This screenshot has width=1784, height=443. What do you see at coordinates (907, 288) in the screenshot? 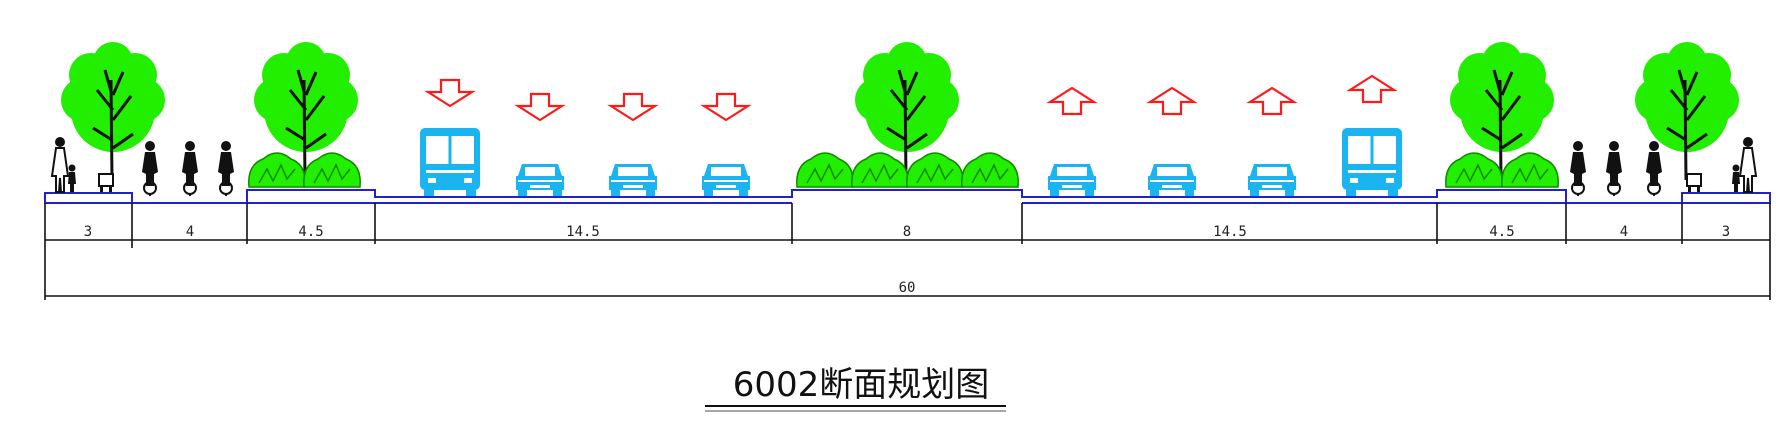
I see `dim-label-total: 60` at bounding box center [907, 288].